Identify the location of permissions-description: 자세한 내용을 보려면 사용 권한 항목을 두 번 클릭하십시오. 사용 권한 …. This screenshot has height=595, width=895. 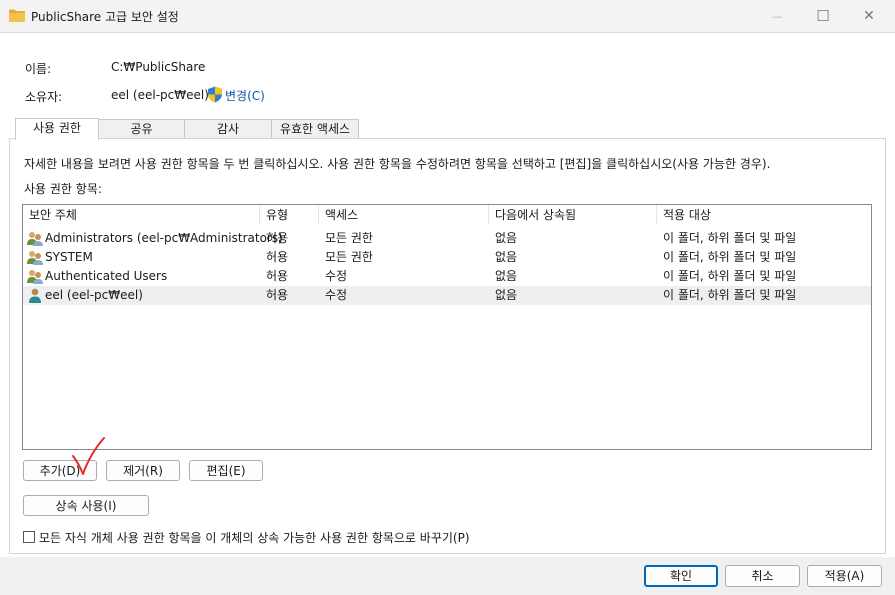
(397, 164).